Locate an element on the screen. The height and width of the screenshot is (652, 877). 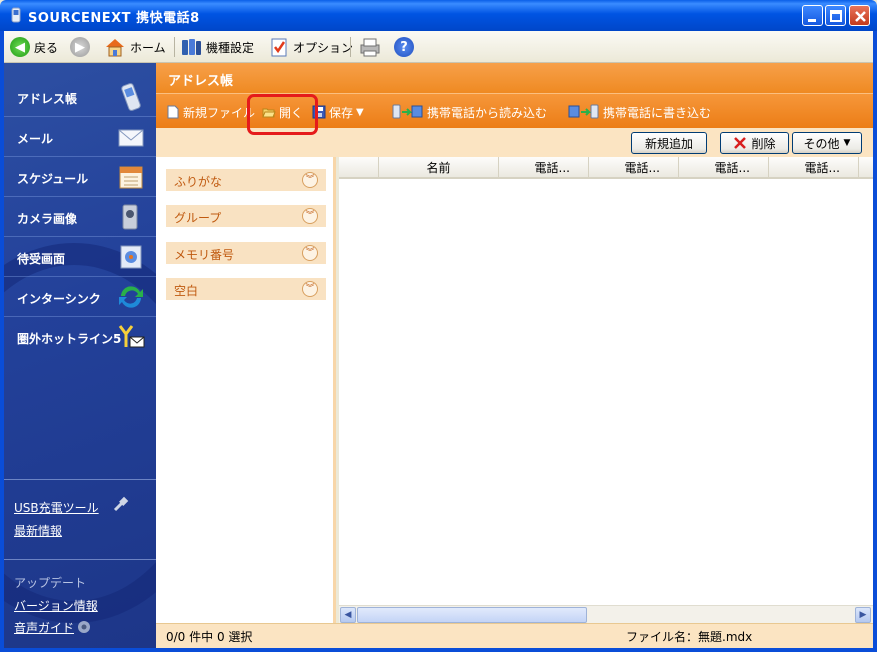
forward-button: ▶ is located at coordinates (80, 47).